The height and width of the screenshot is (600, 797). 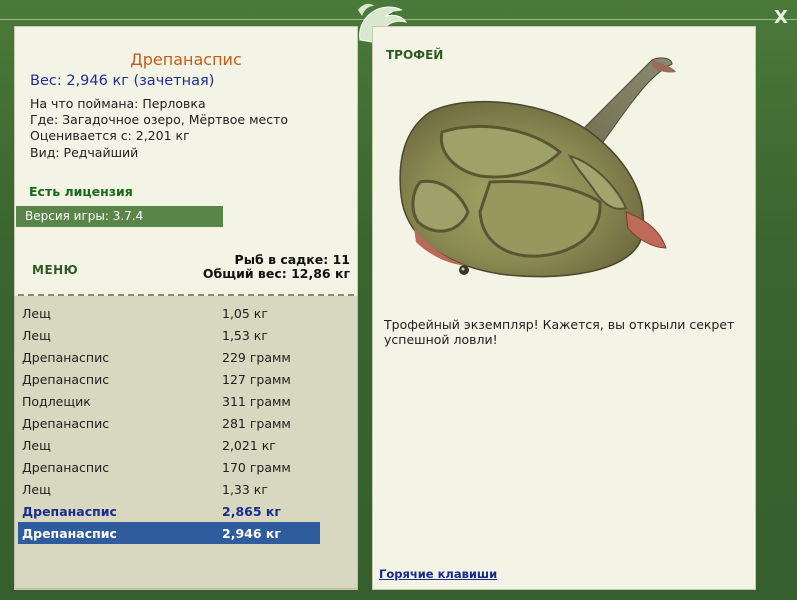 I want to click on location-info: Где: Загадочное озеро, Мёртвое место, so click(x=159, y=119).